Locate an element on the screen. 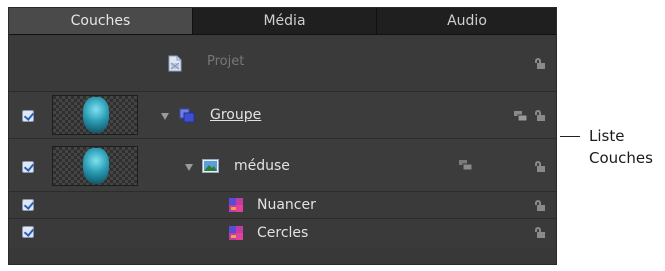 The width and height of the screenshot is (665, 271). layer-name-cercles: Cercles is located at coordinates (283, 233).